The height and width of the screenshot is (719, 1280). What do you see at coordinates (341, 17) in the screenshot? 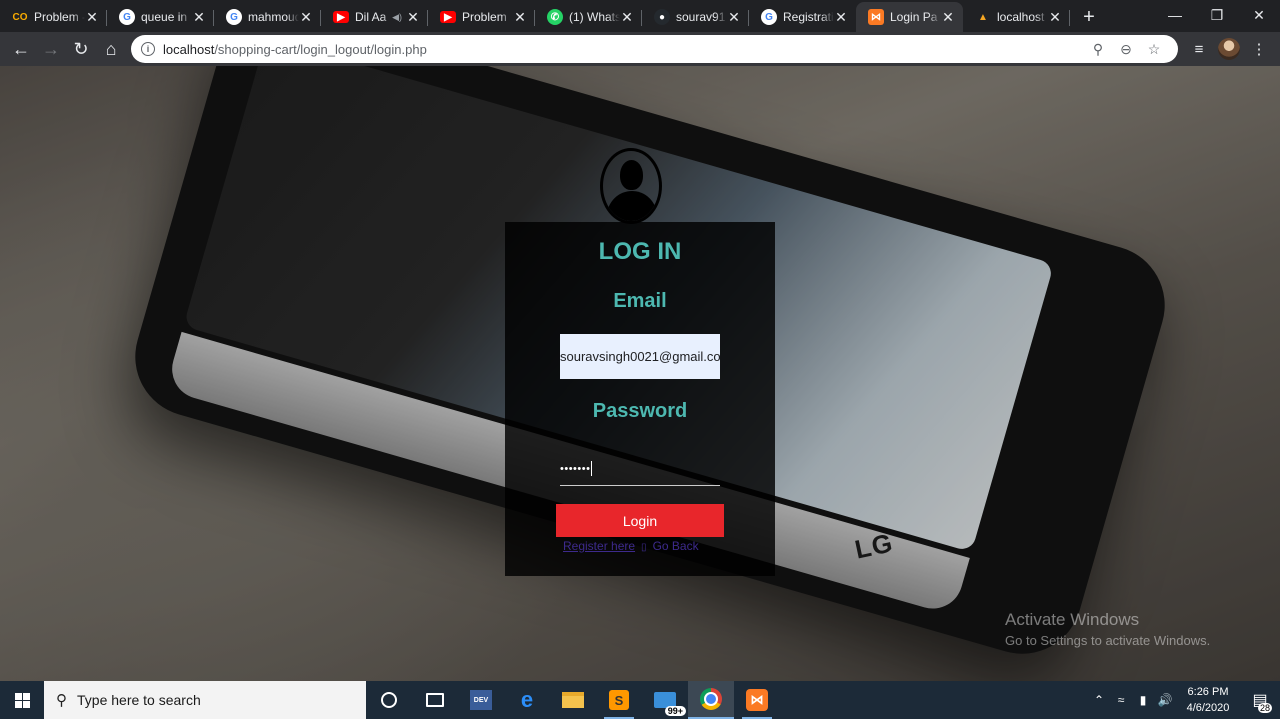
I see `youtube-icon: ▶` at bounding box center [341, 17].